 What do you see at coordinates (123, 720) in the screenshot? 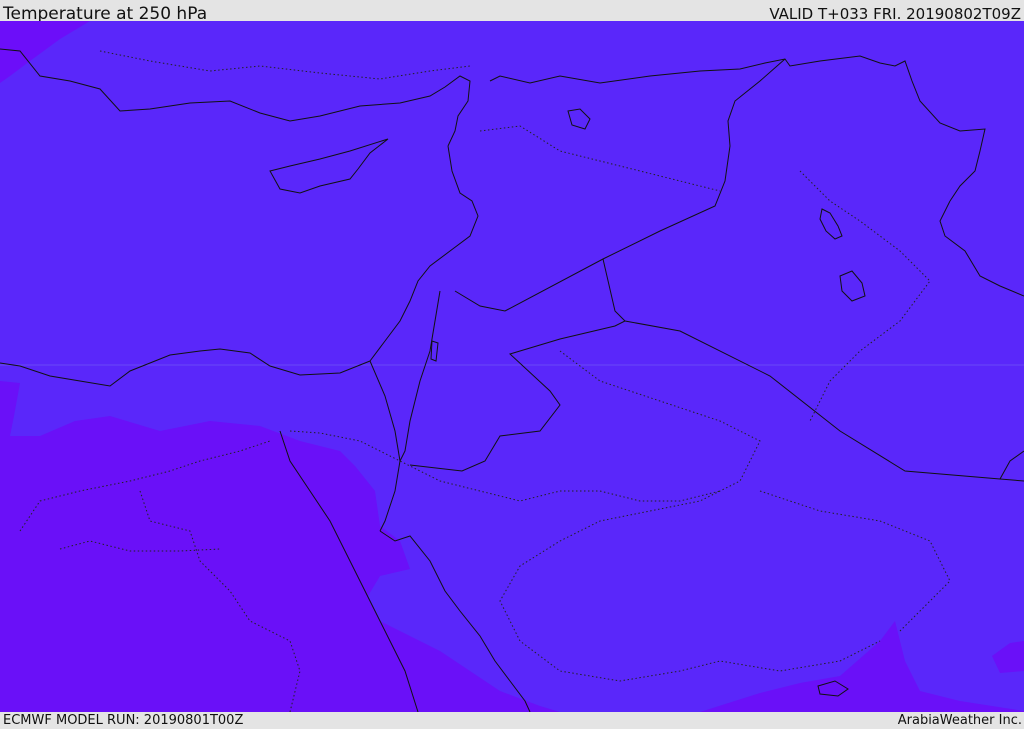
I see `model-run-label: ECMWF MODEL RUN: 20190801T00Z` at bounding box center [123, 720].